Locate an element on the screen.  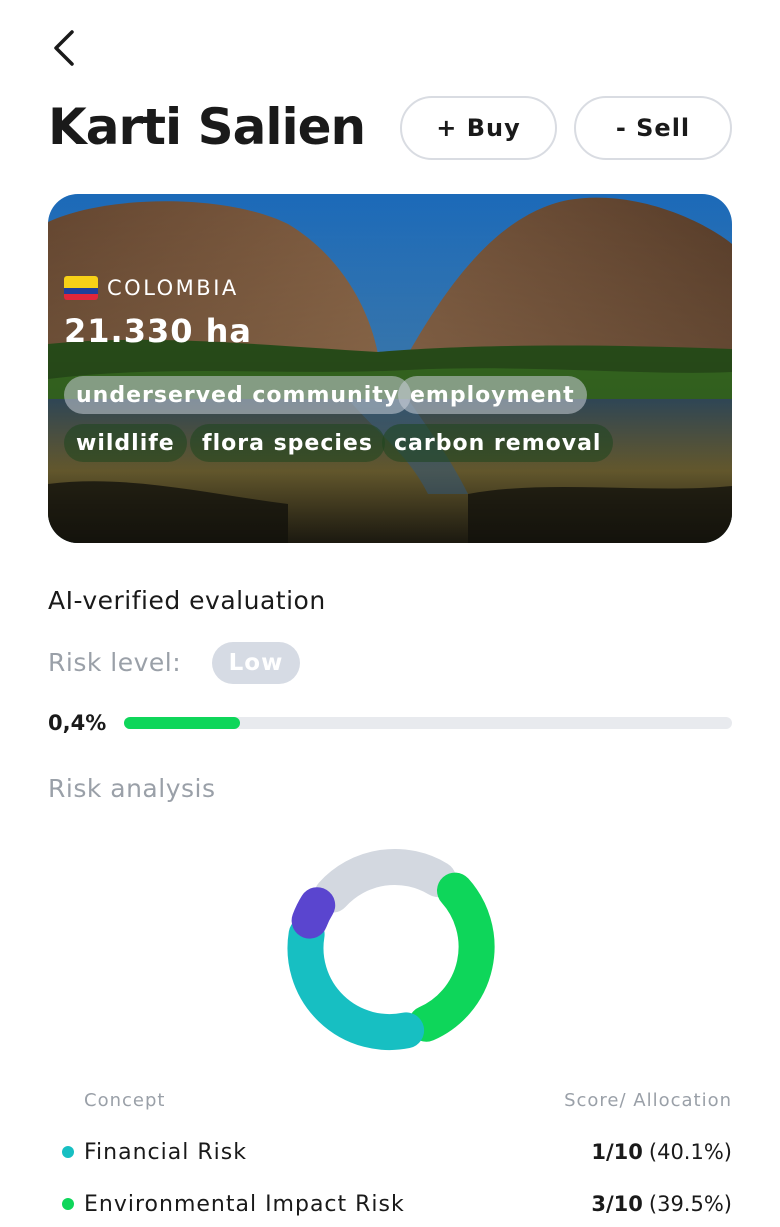
risk-row-allocation: (39.5%) is located at coordinates (690, 1204).